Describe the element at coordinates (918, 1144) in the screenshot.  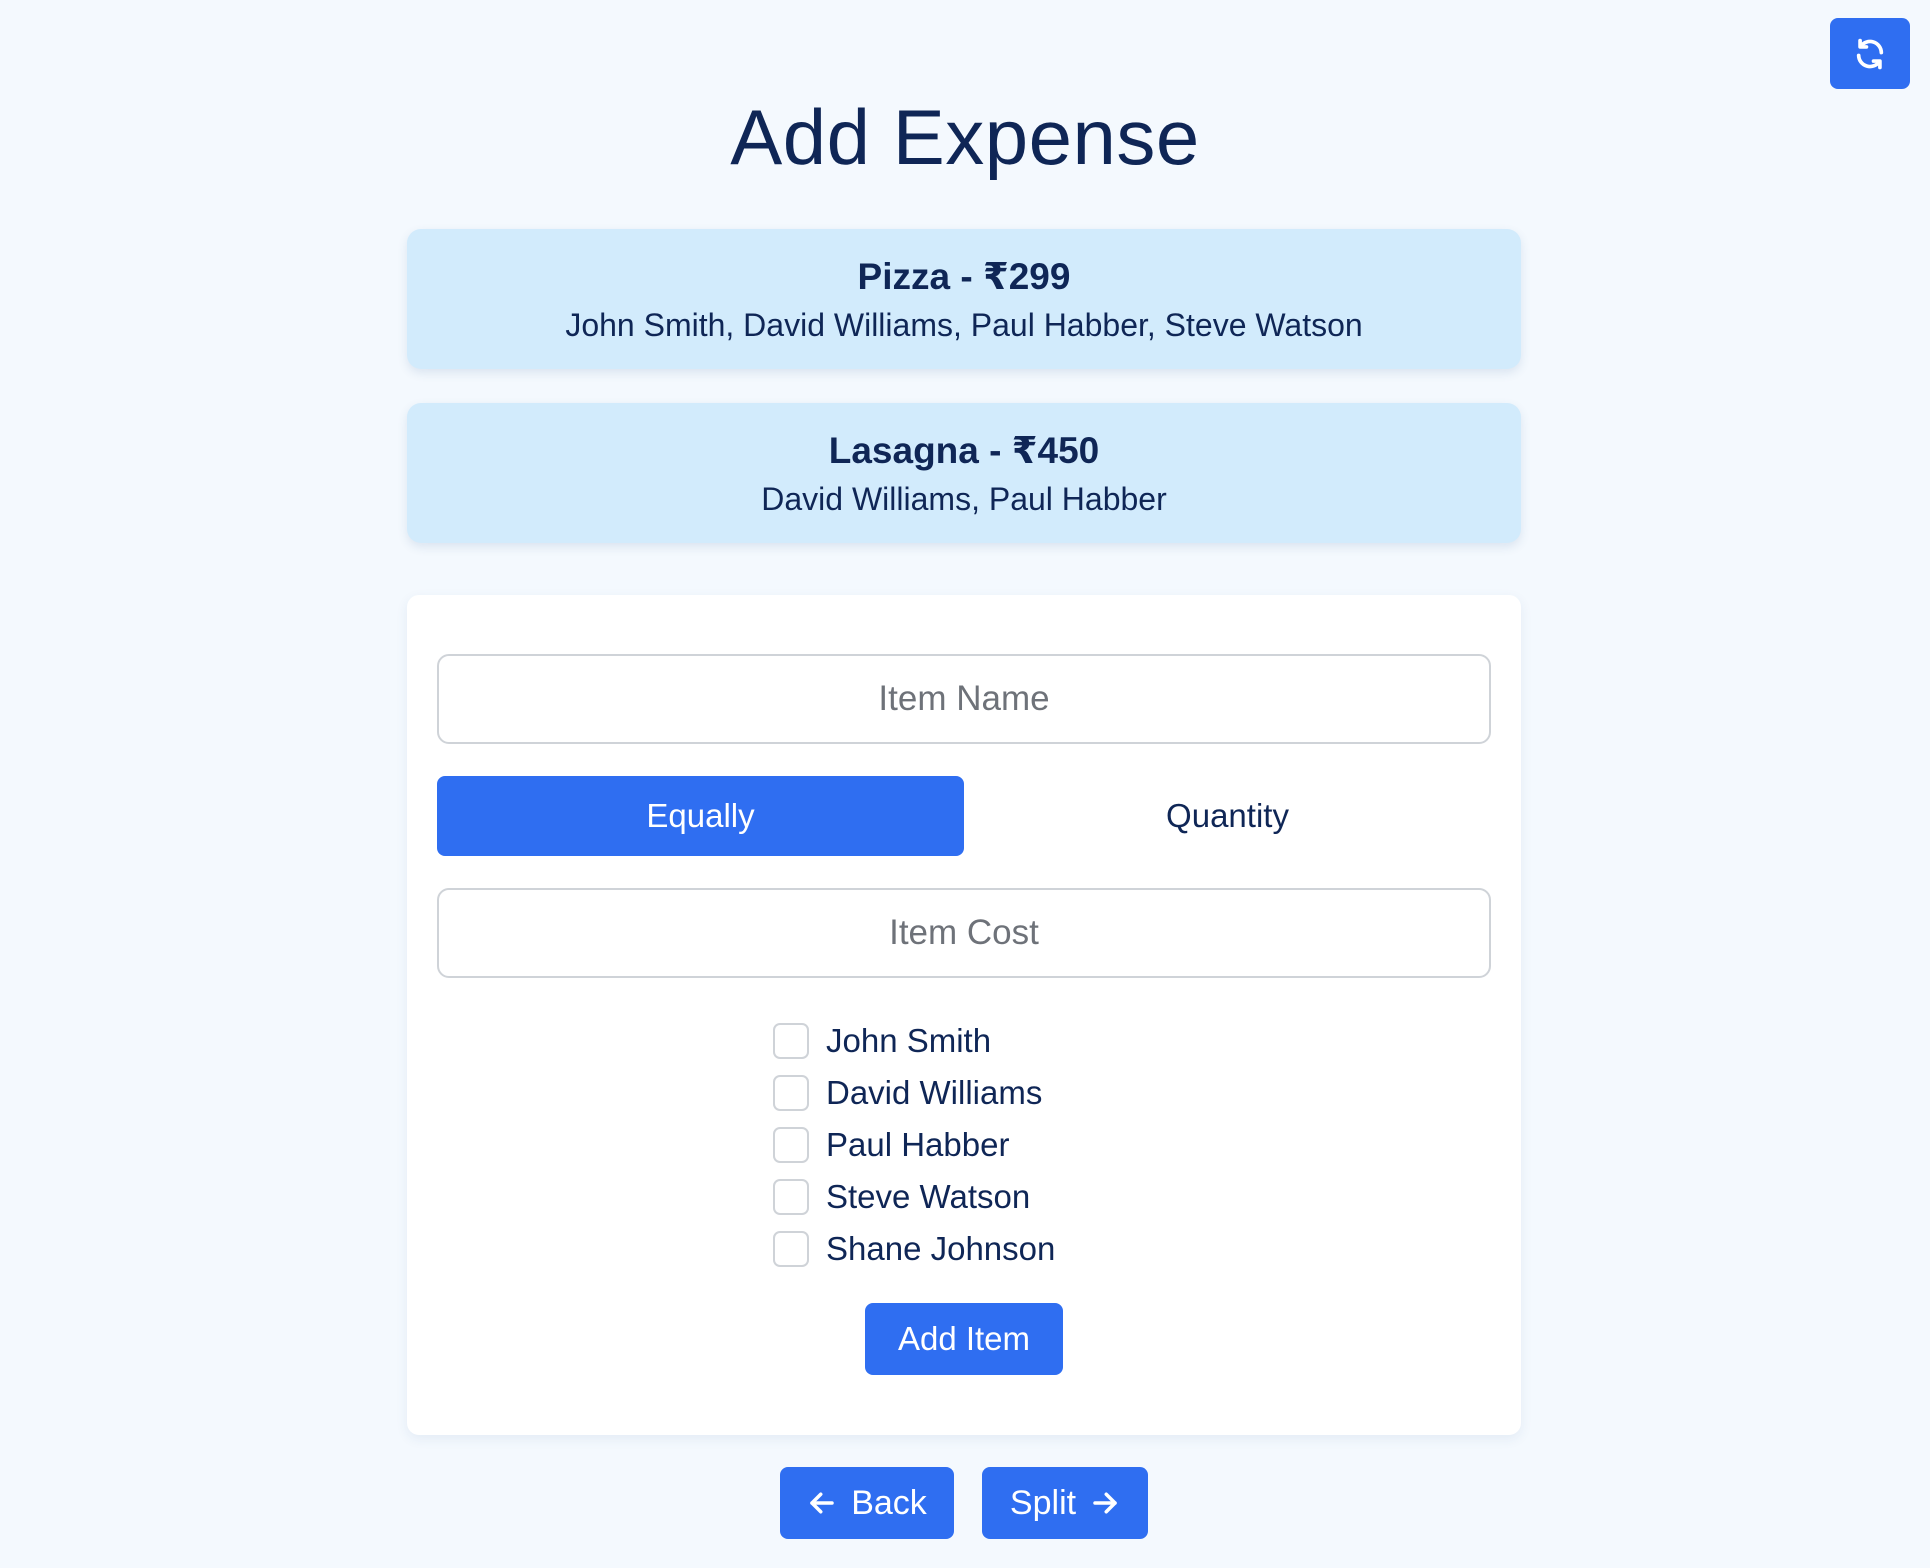
I see `person-label: Paul Habber` at that location.